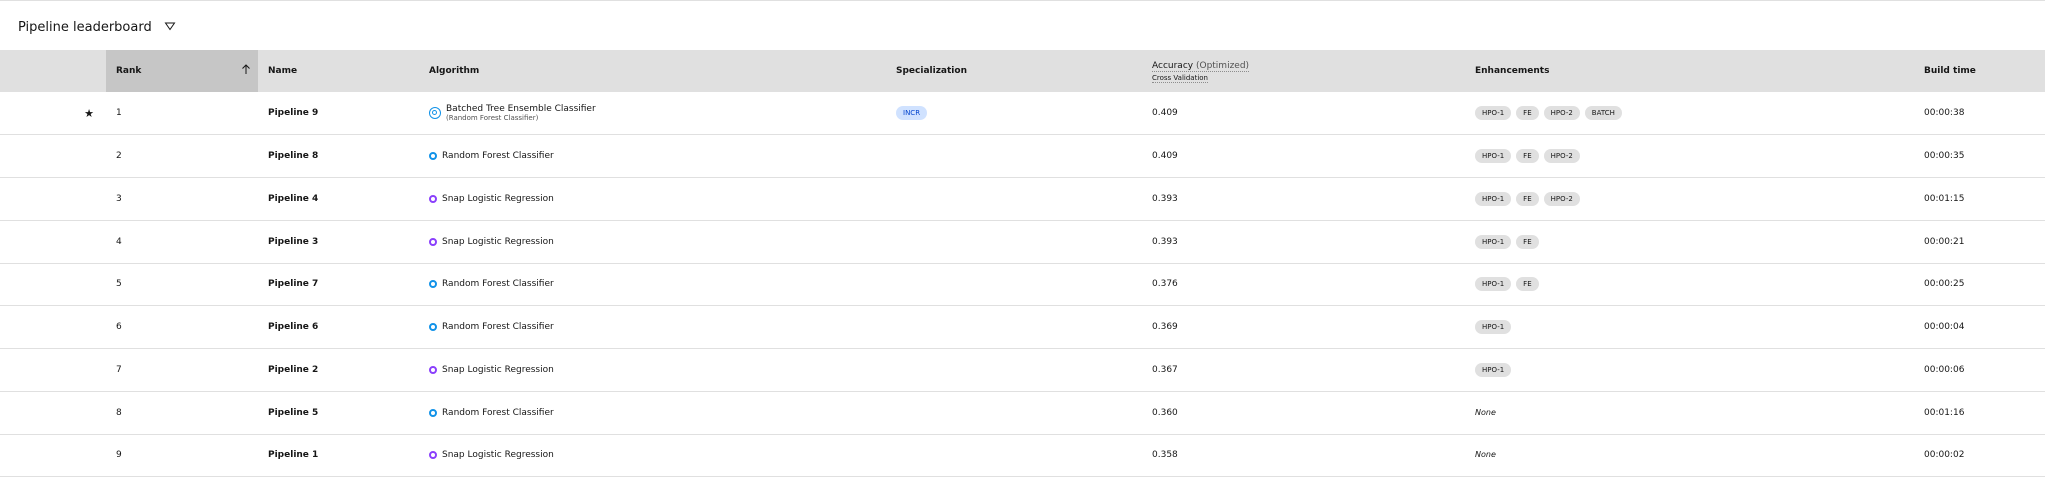 This screenshot has width=2045, height=481. I want to click on star-cell: ★, so click(53, 113).